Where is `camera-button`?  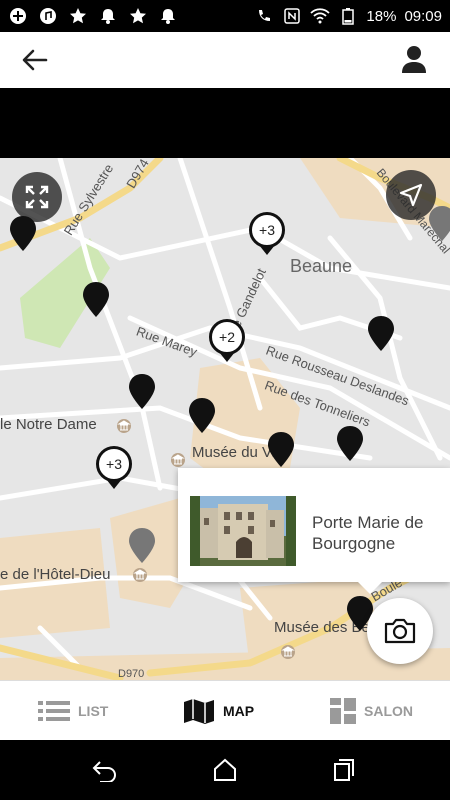 camera-button is located at coordinates (400, 631).